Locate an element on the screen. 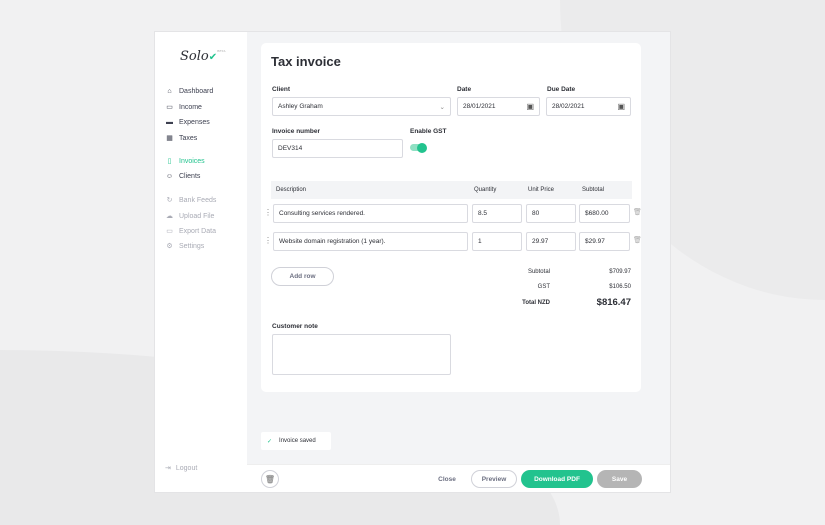 The image size is (825, 525). page-title: Tax invoice is located at coordinates (306, 61).